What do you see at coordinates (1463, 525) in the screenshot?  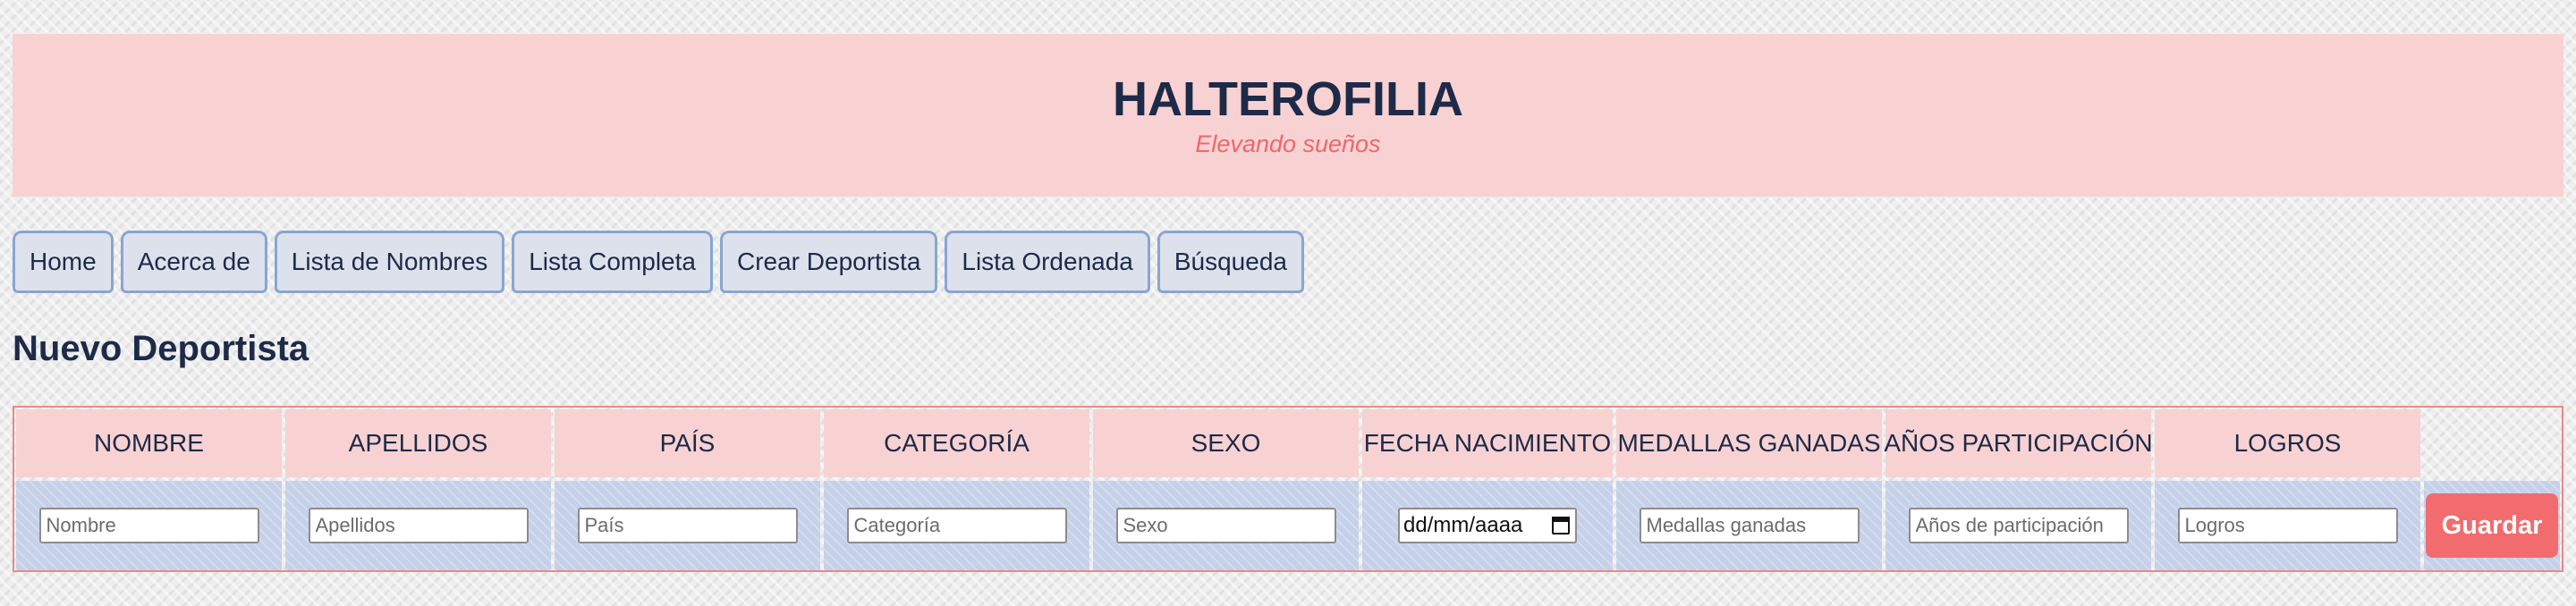 I see `date-placeholder: dd/mm/aaaa` at bounding box center [1463, 525].